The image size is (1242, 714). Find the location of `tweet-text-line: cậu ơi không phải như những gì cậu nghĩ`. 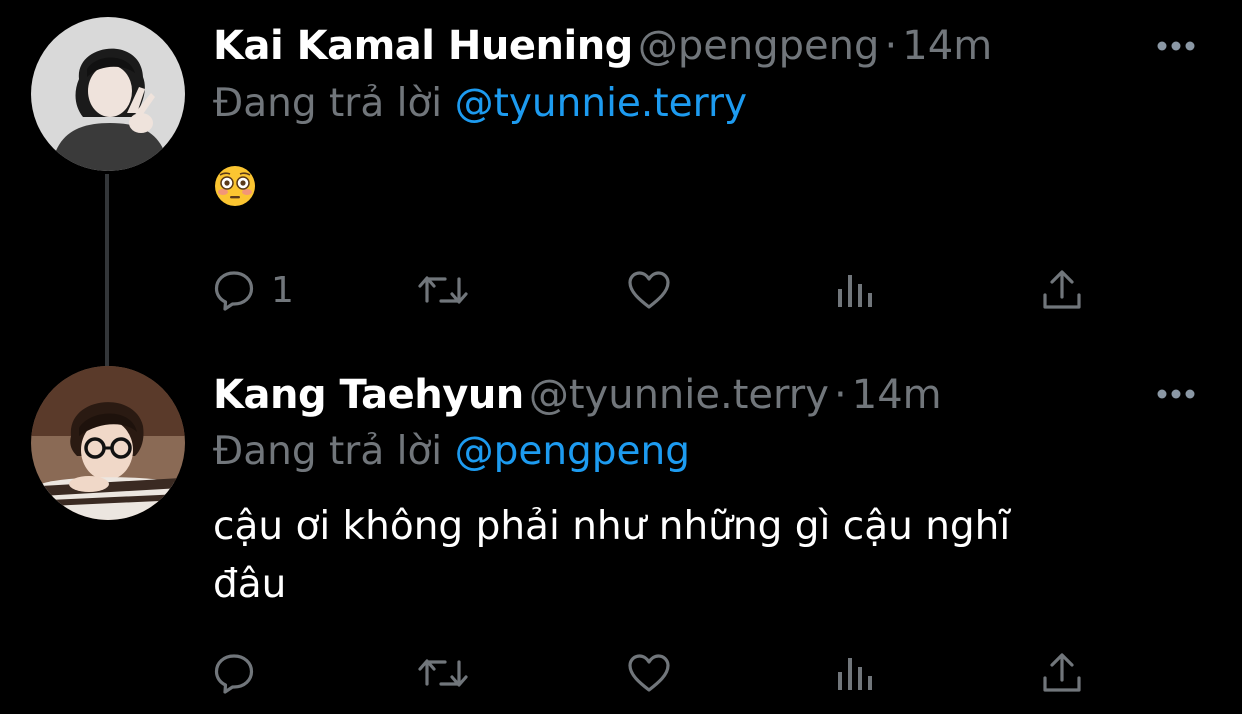

tweet-text-line: cậu ơi không phải như những gì cậu nghĩ is located at coordinates (612, 526).